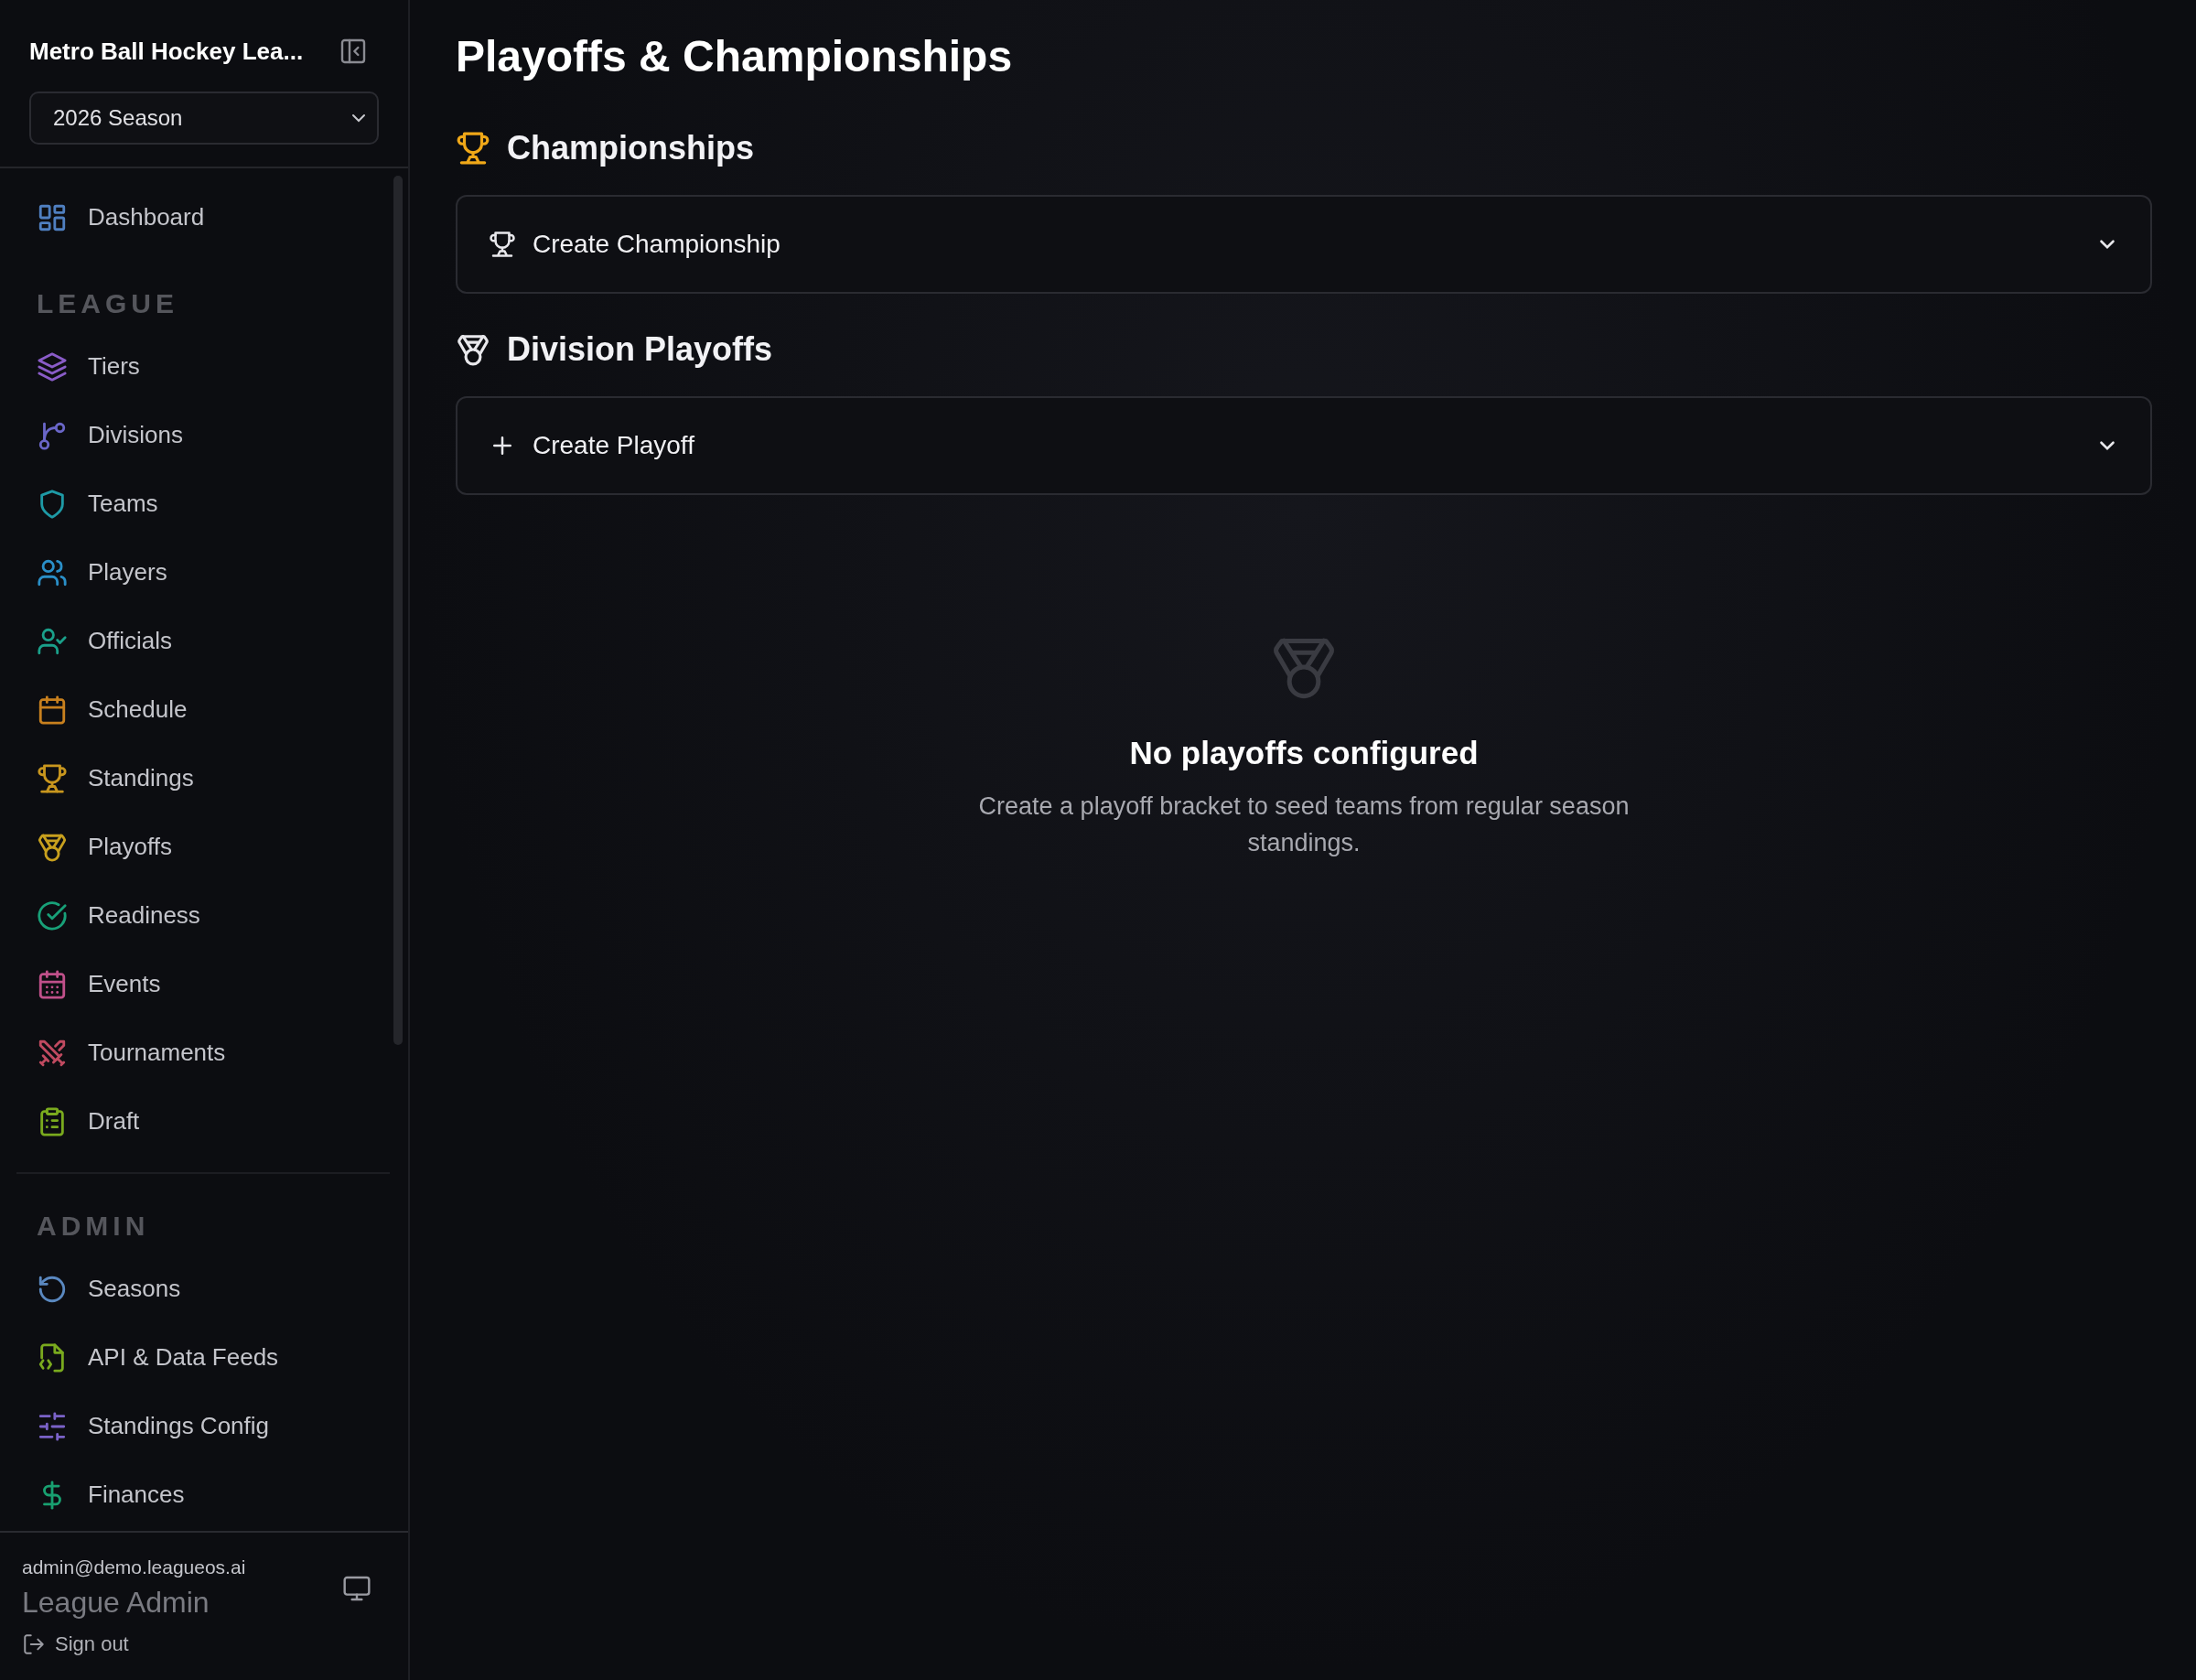  I want to click on nav-item: Readiness, so click(203, 915).